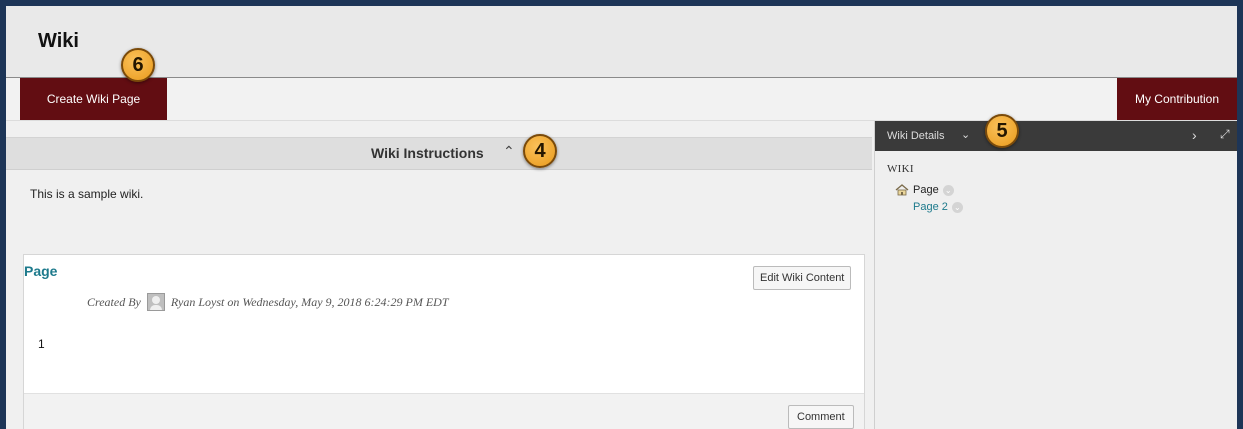 This screenshot has width=1243, height=429. I want to click on sidebar-item-page: Page ⌄, so click(924, 190).